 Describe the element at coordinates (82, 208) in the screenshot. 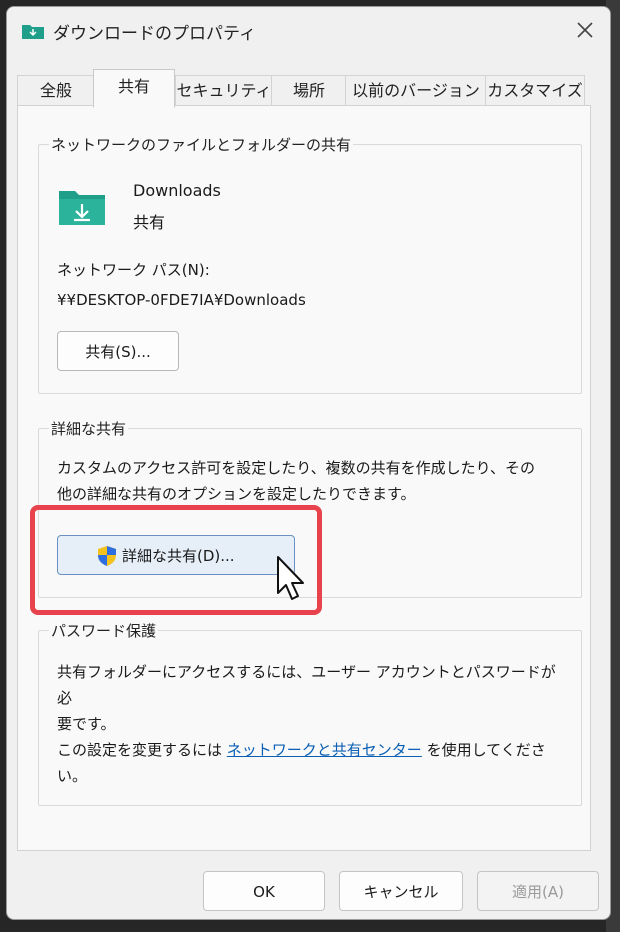

I see `shared-folder-icon` at that location.